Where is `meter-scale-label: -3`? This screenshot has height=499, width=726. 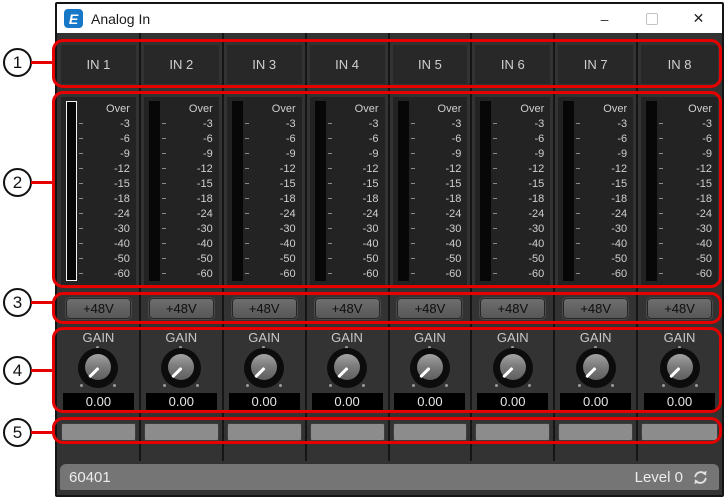
meter-scale-label: -3 is located at coordinates (125, 123).